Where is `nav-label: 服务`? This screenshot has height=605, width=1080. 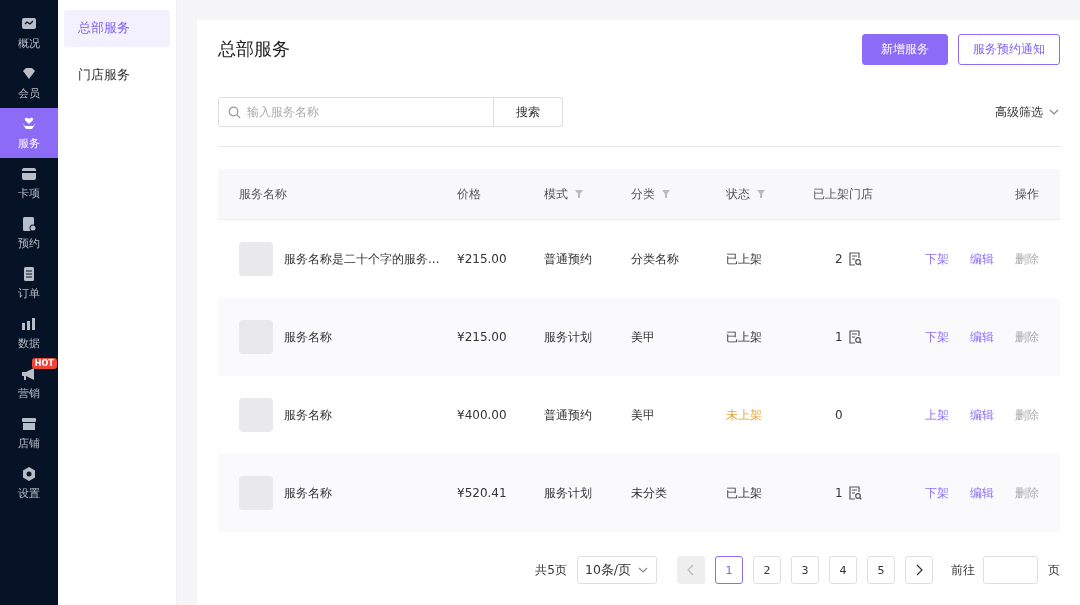
nav-label: 服务 is located at coordinates (28, 143).